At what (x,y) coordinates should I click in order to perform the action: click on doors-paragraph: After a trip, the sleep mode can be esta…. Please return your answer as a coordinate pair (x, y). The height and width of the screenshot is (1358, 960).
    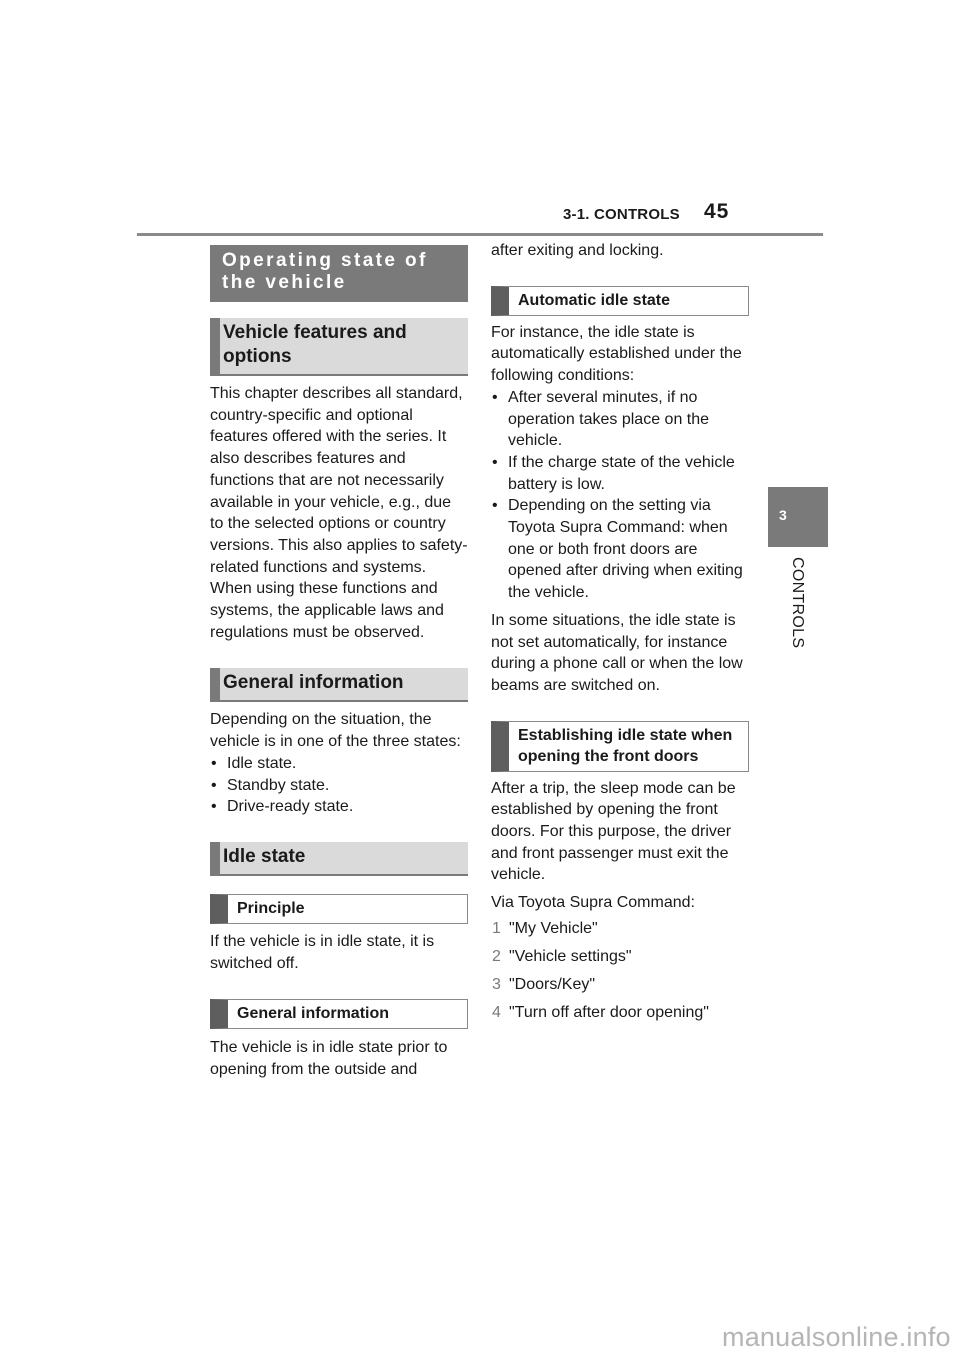
    Looking at the image, I should click on (613, 831).